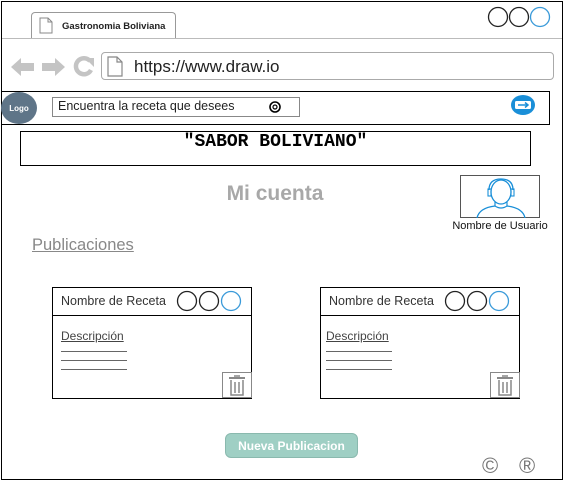 This screenshot has width=566, height=483. I want to click on user-icon, so click(501, 198).